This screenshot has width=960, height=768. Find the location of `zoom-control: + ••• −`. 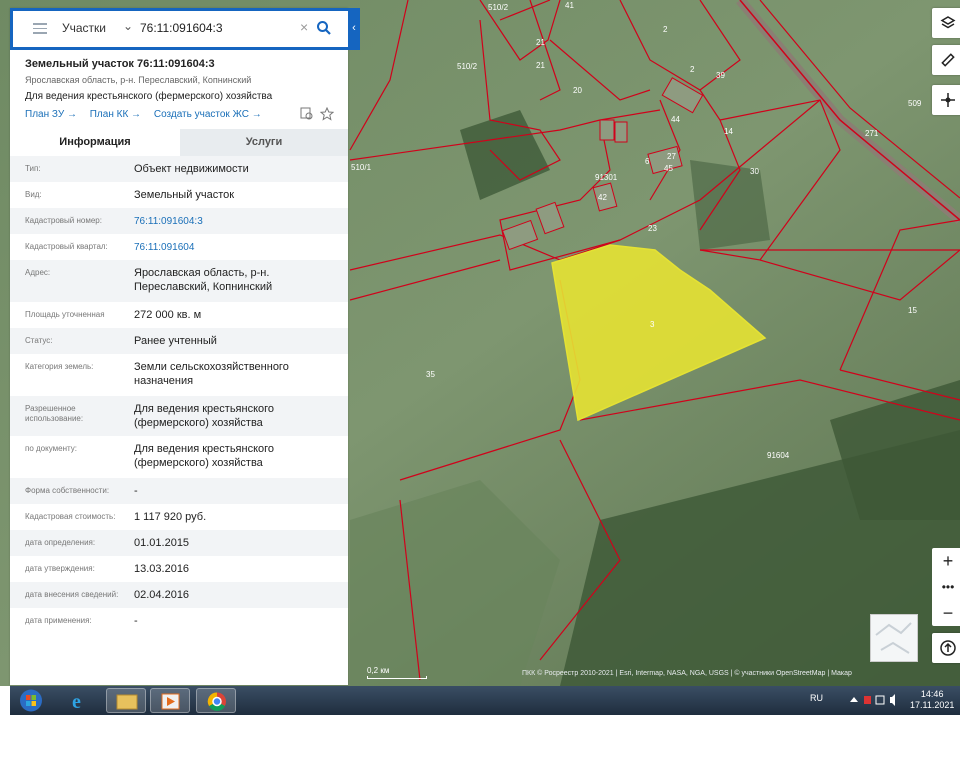

zoom-control: + ••• − is located at coordinates (946, 587).